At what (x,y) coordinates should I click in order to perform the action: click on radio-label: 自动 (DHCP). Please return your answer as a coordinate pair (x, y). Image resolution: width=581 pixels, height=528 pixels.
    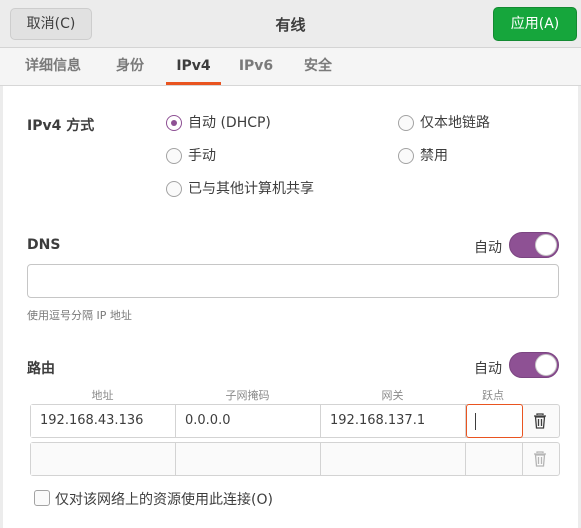
    Looking at the image, I should click on (229, 123).